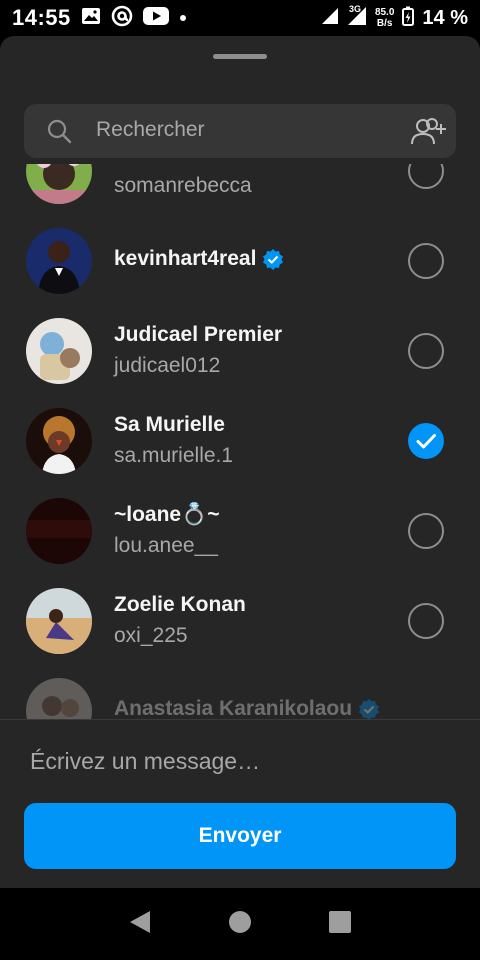 This screenshot has width=480, height=960. What do you see at coordinates (198, 349) in the screenshot?
I see `contact-names: Judicael Premier judicael012` at bounding box center [198, 349].